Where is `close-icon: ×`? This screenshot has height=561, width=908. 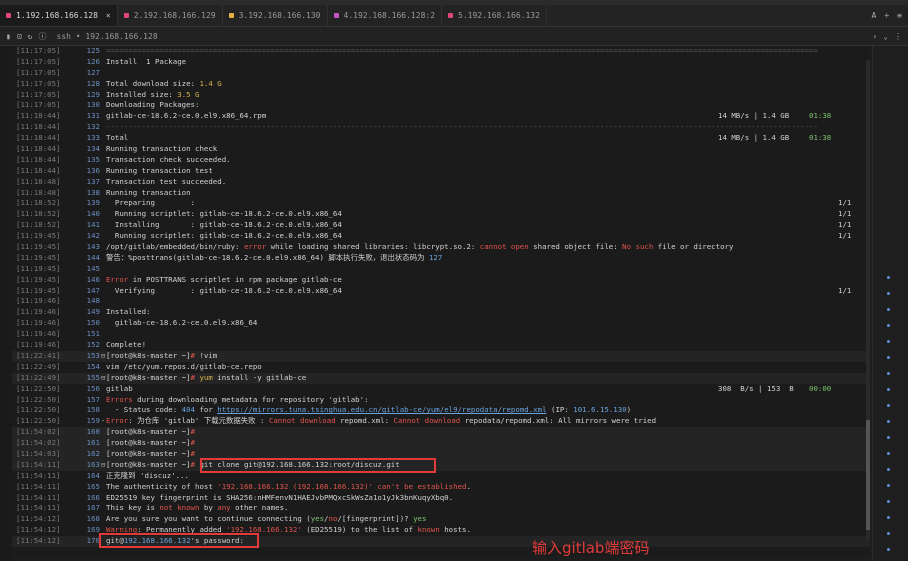 close-icon: × is located at coordinates (108, 15).